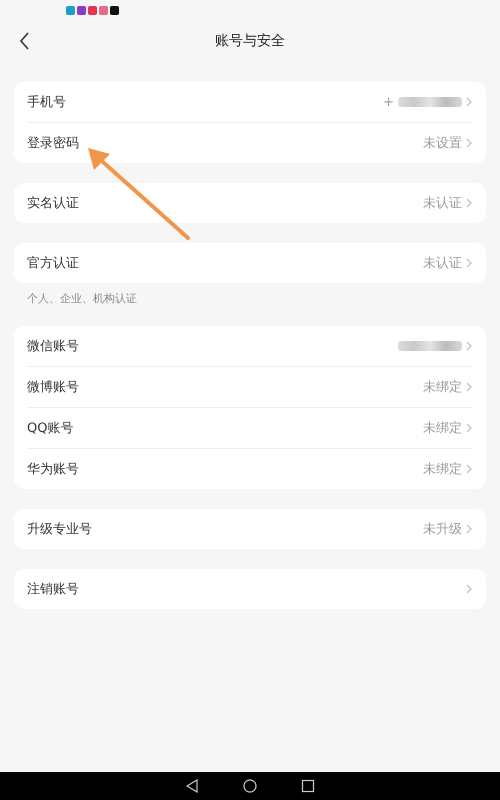  What do you see at coordinates (53, 469) in the screenshot?
I see `row-label: 华为账号` at bounding box center [53, 469].